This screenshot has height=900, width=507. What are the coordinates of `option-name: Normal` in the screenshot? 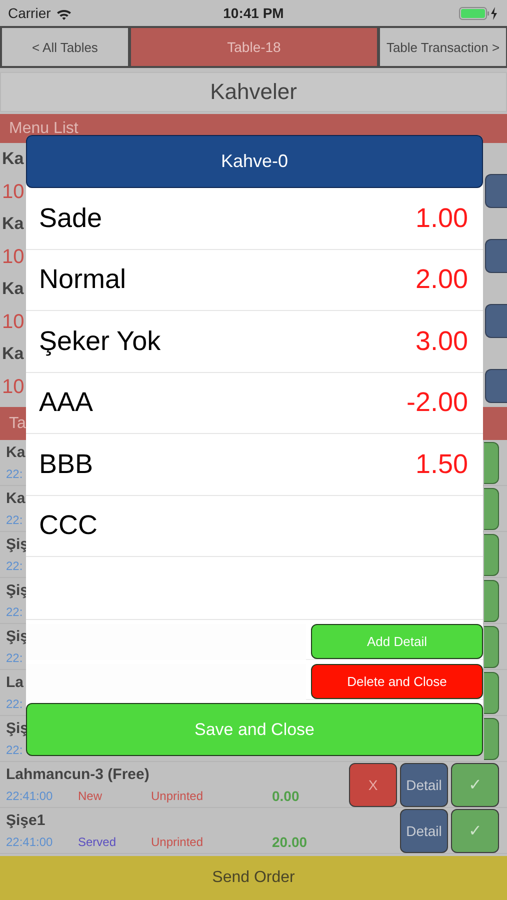 It's located at (82, 280).